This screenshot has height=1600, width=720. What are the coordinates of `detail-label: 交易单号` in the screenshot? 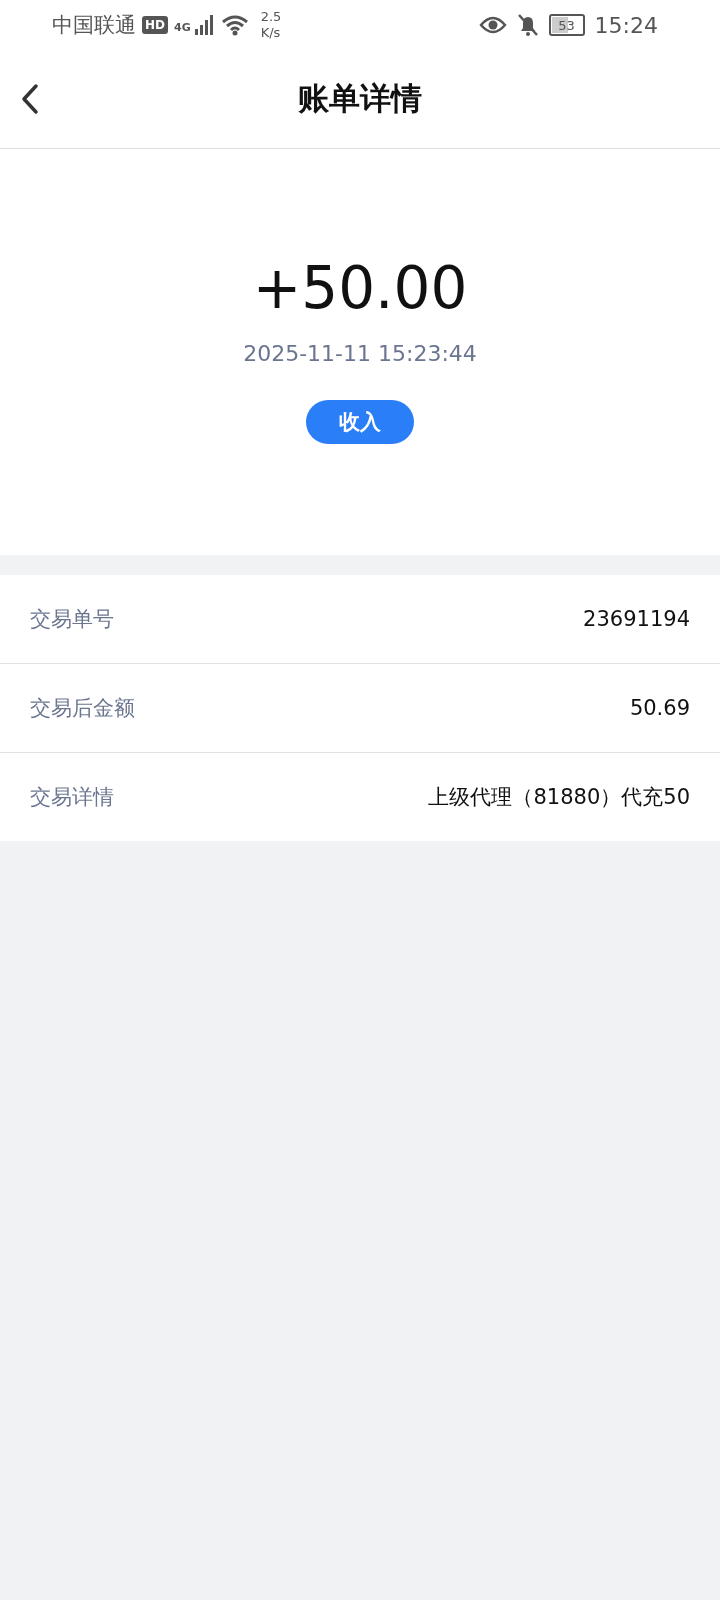 It's located at (72, 619).